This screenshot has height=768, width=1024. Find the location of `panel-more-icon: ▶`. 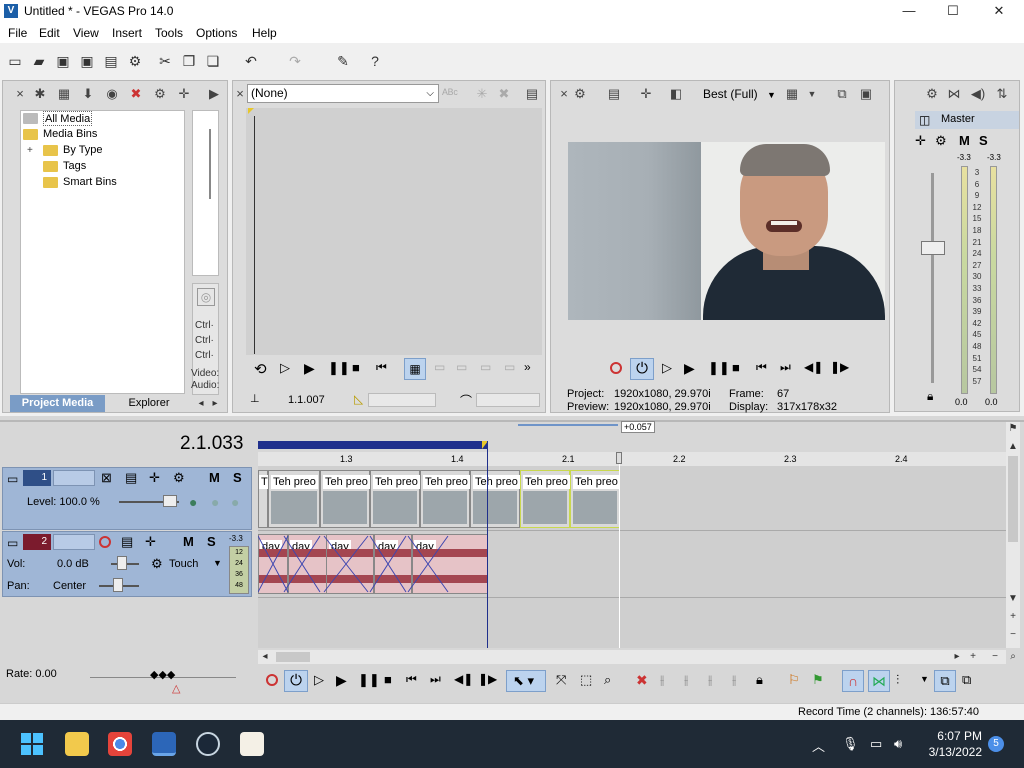

panel-more-icon: ▶ is located at coordinates (214, 94).